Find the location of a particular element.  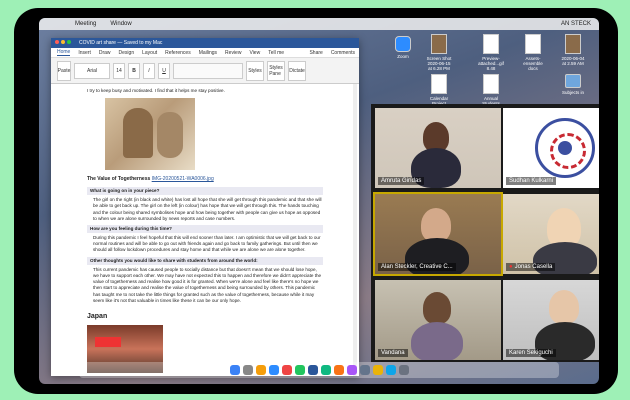

safari-icon is located at coordinates (260, 370).